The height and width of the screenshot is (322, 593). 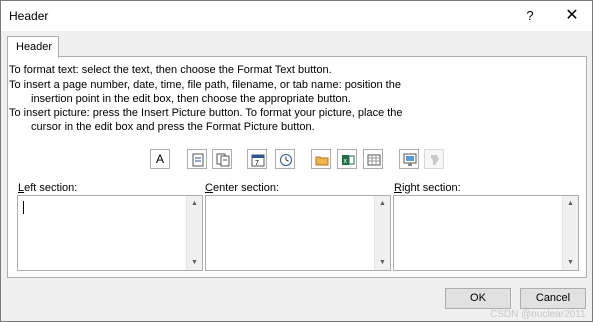 I want to click on file-path-icon, so click(x=322, y=161).